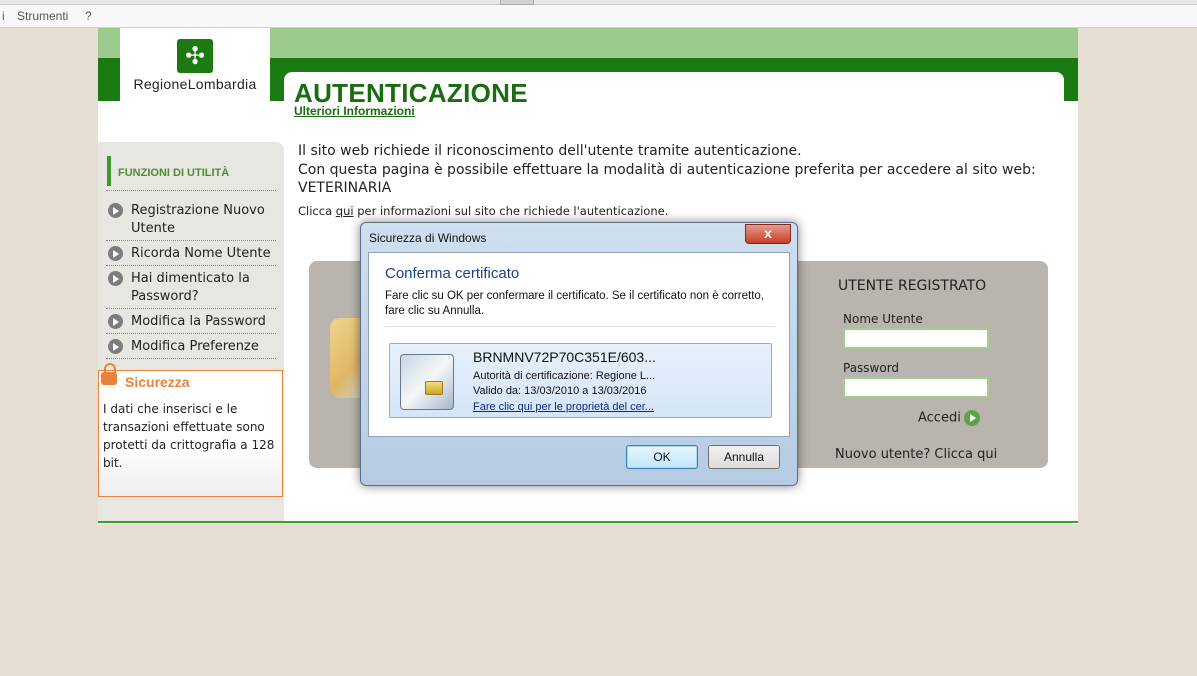 Image resolution: width=1197 pixels, height=676 pixels. I want to click on sidebar-item-ricorda-nome: Ricorda Nome Utente, so click(191, 254).